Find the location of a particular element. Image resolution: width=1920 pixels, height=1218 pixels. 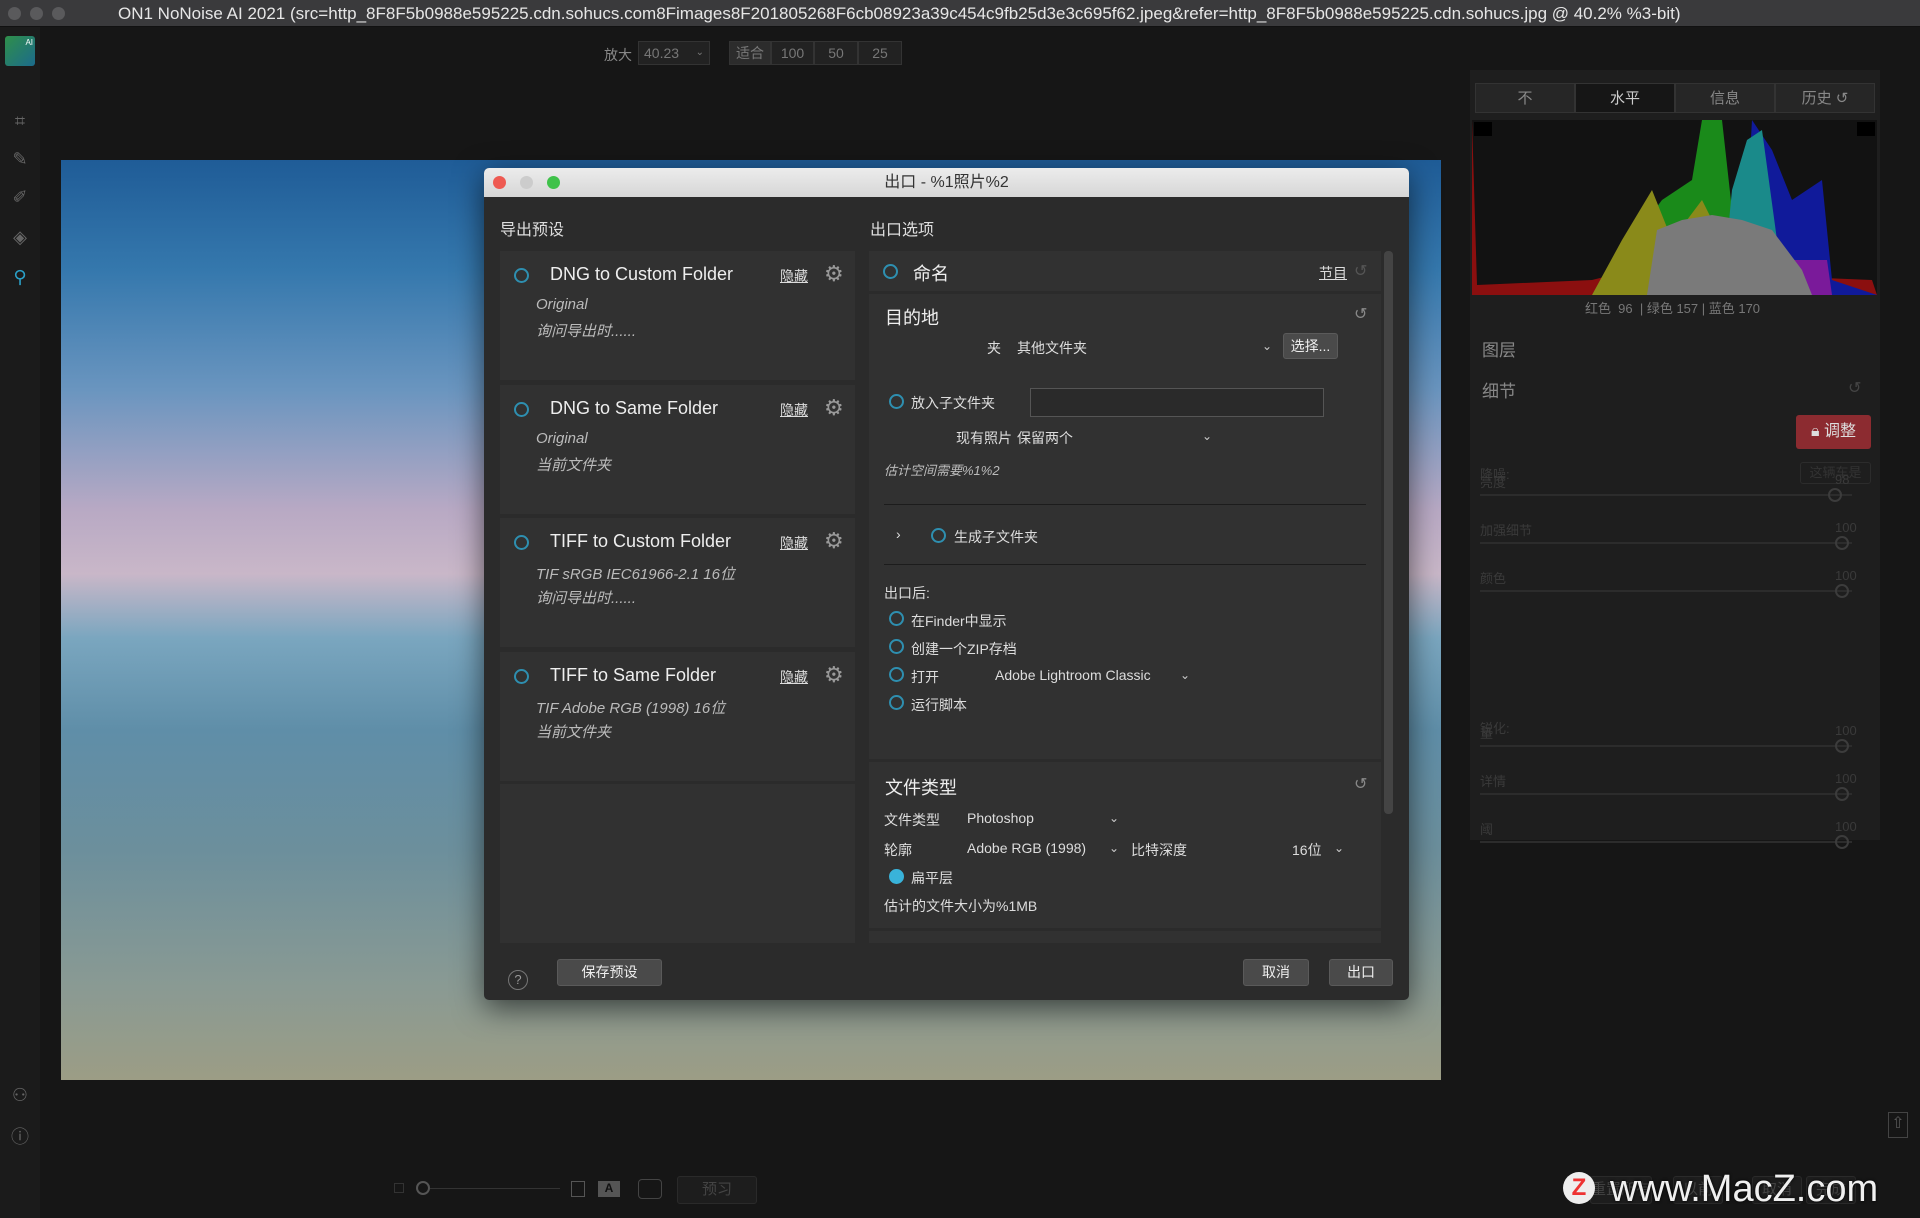

dialog-minimize-button is located at coordinates (526, 182).